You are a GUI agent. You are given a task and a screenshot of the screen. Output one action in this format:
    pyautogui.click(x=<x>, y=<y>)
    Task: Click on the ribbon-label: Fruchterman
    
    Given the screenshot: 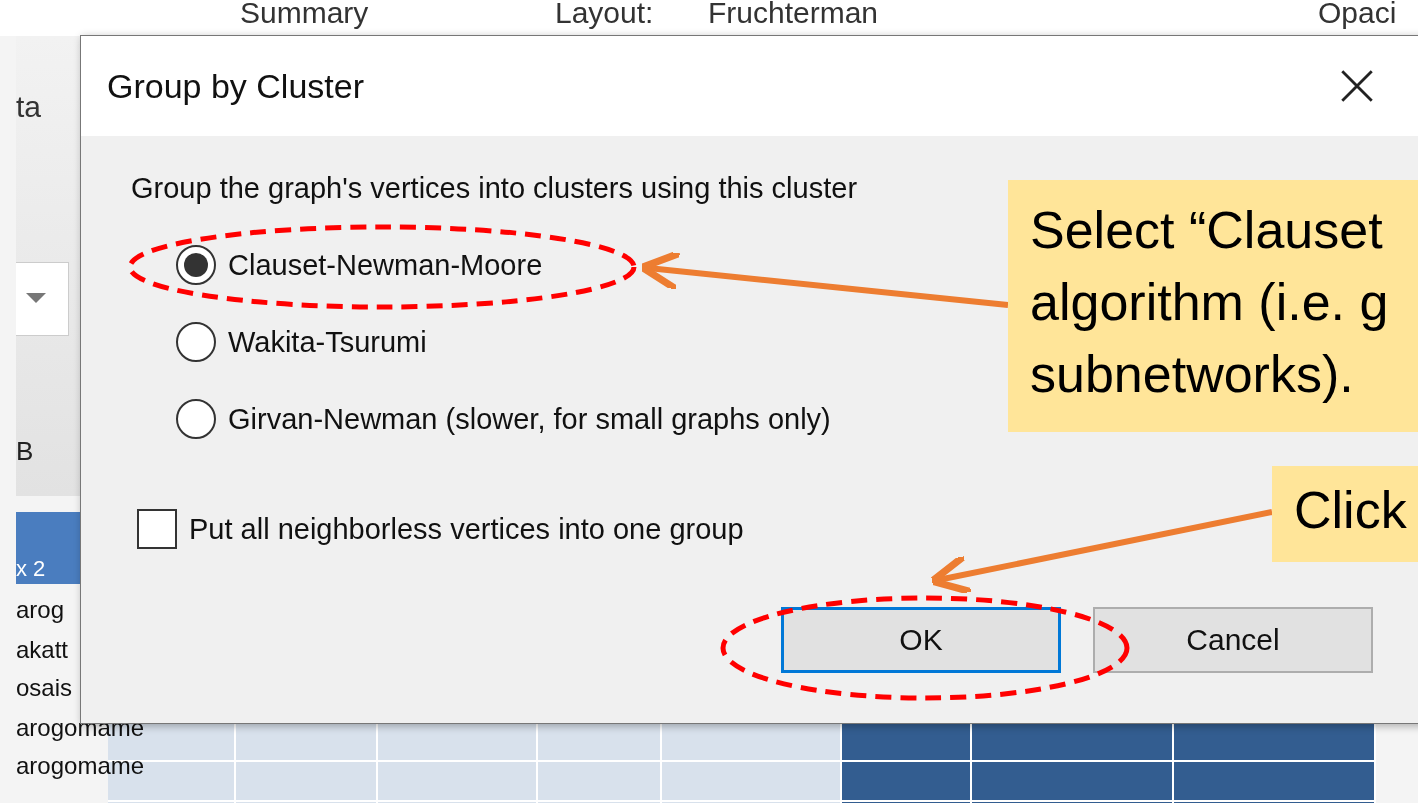 What is the action you would take?
    pyautogui.click(x=793, y=14)
    